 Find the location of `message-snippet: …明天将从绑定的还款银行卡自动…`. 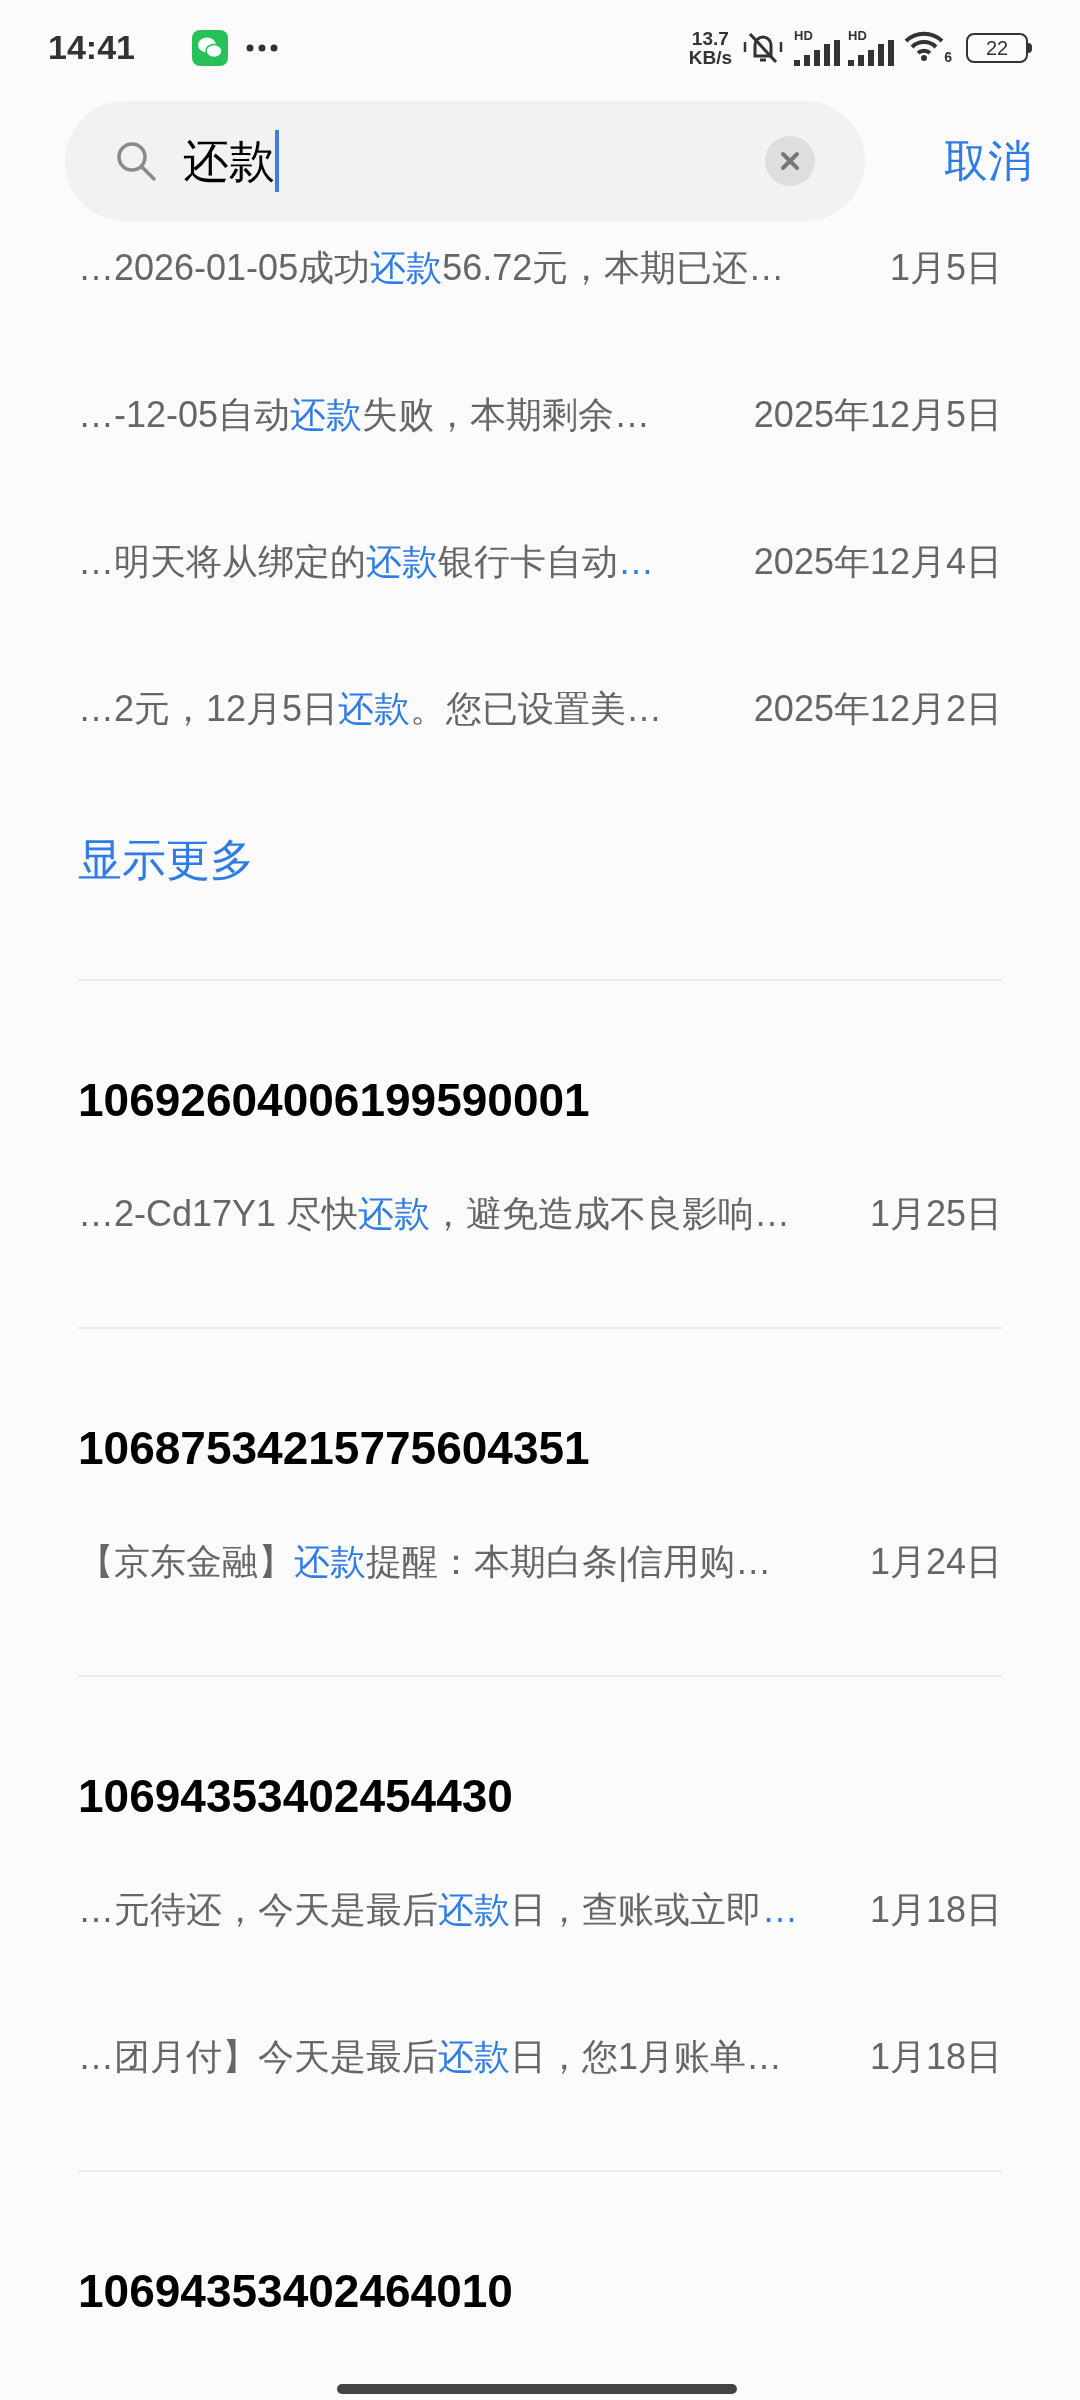

message-snippet: …明天将从绑定的还款银行卡自动… is located at coordinates (366, 561).